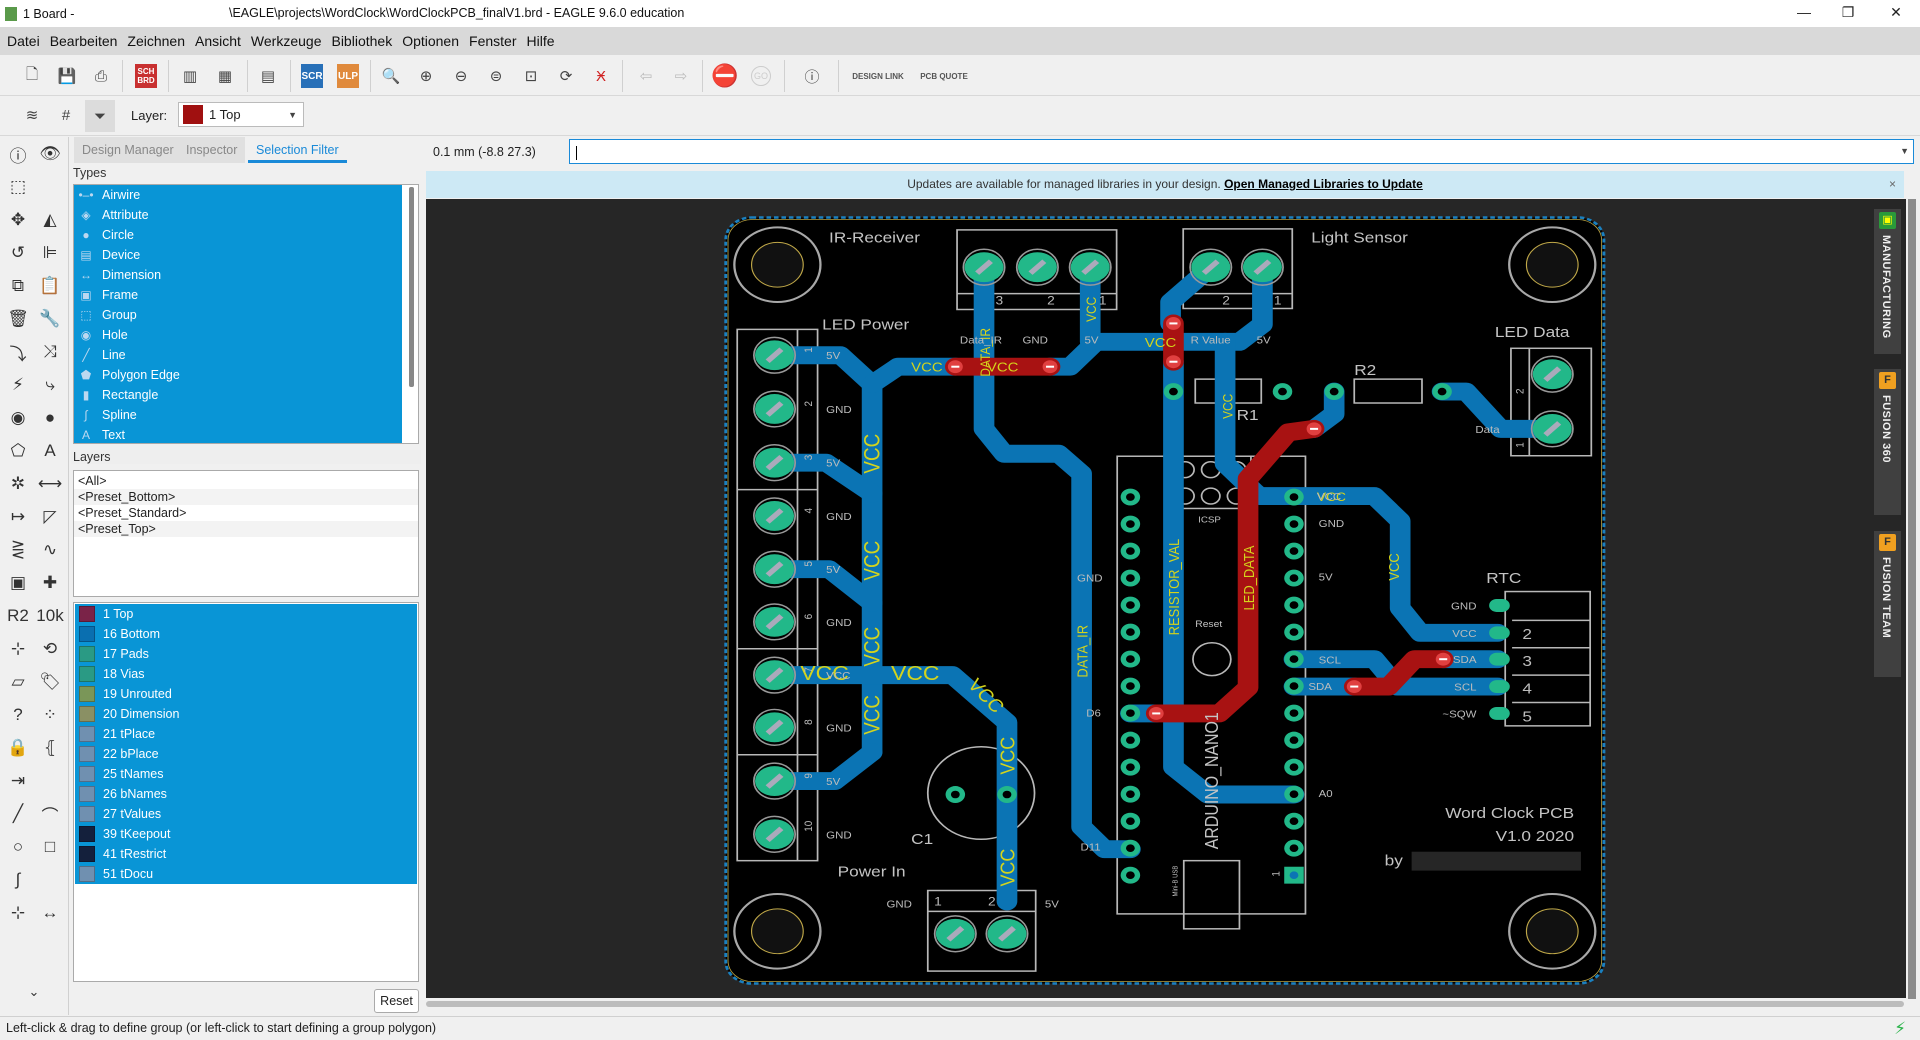 The image size is (1920, 1040). I want to click on info-icon: ⓘ, so click(18, 154).